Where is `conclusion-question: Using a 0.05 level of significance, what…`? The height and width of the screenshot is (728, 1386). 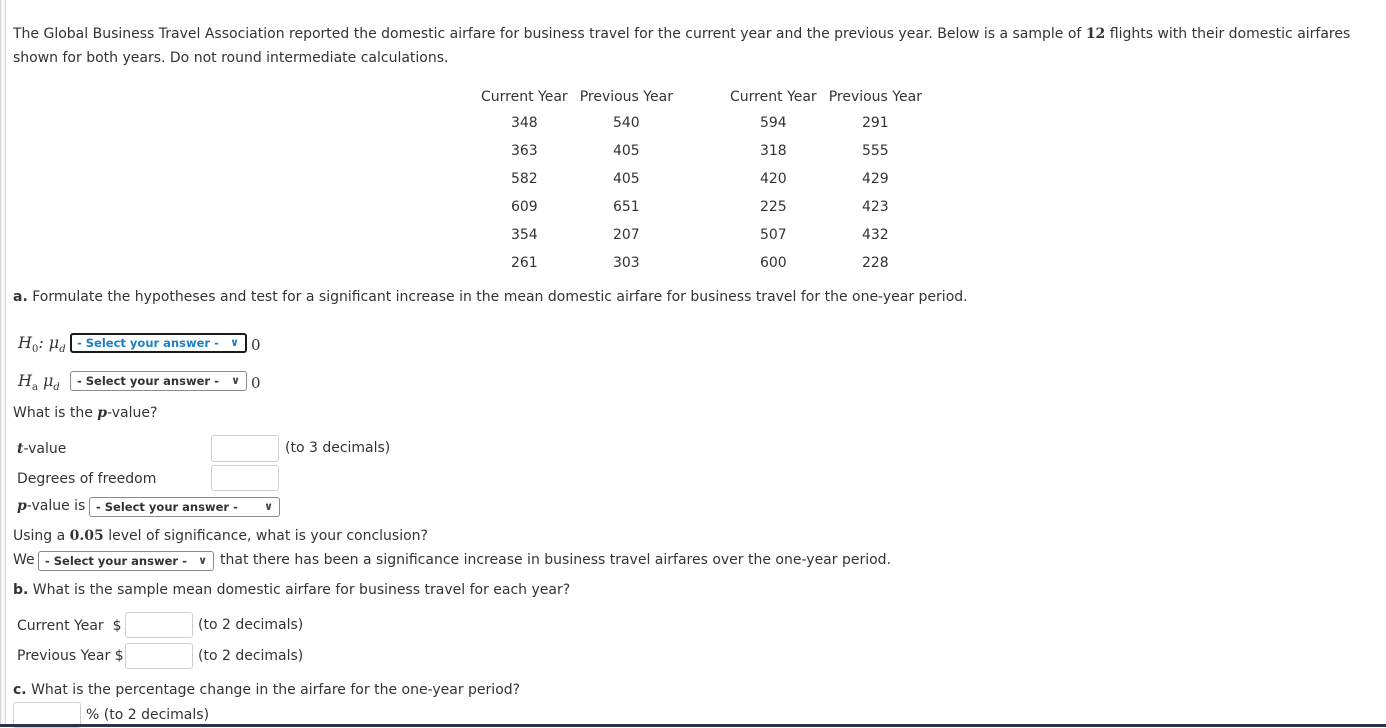
conclusion-question: Using a 0.05 level of significance, what… is located at coordinates (220, 536).